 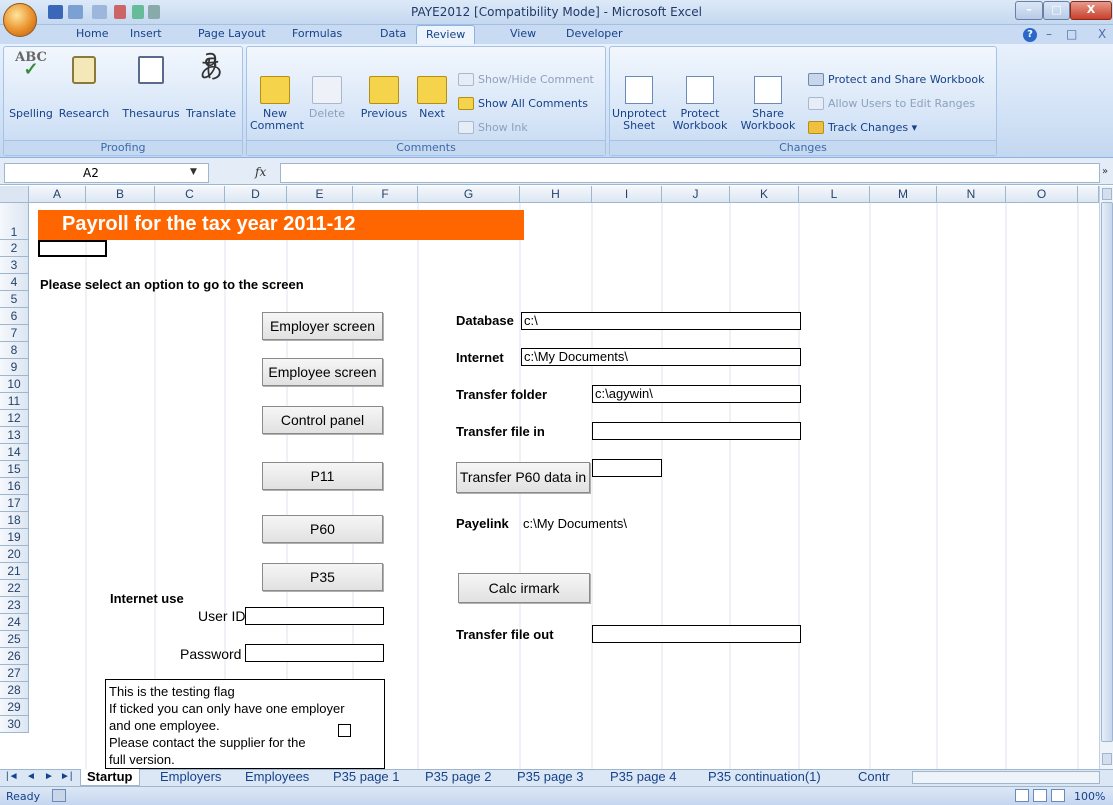 What do you see at coordinates (1091, 10) in the screenshot?
I see `close-button: X` at bounding box center [1091, 10].